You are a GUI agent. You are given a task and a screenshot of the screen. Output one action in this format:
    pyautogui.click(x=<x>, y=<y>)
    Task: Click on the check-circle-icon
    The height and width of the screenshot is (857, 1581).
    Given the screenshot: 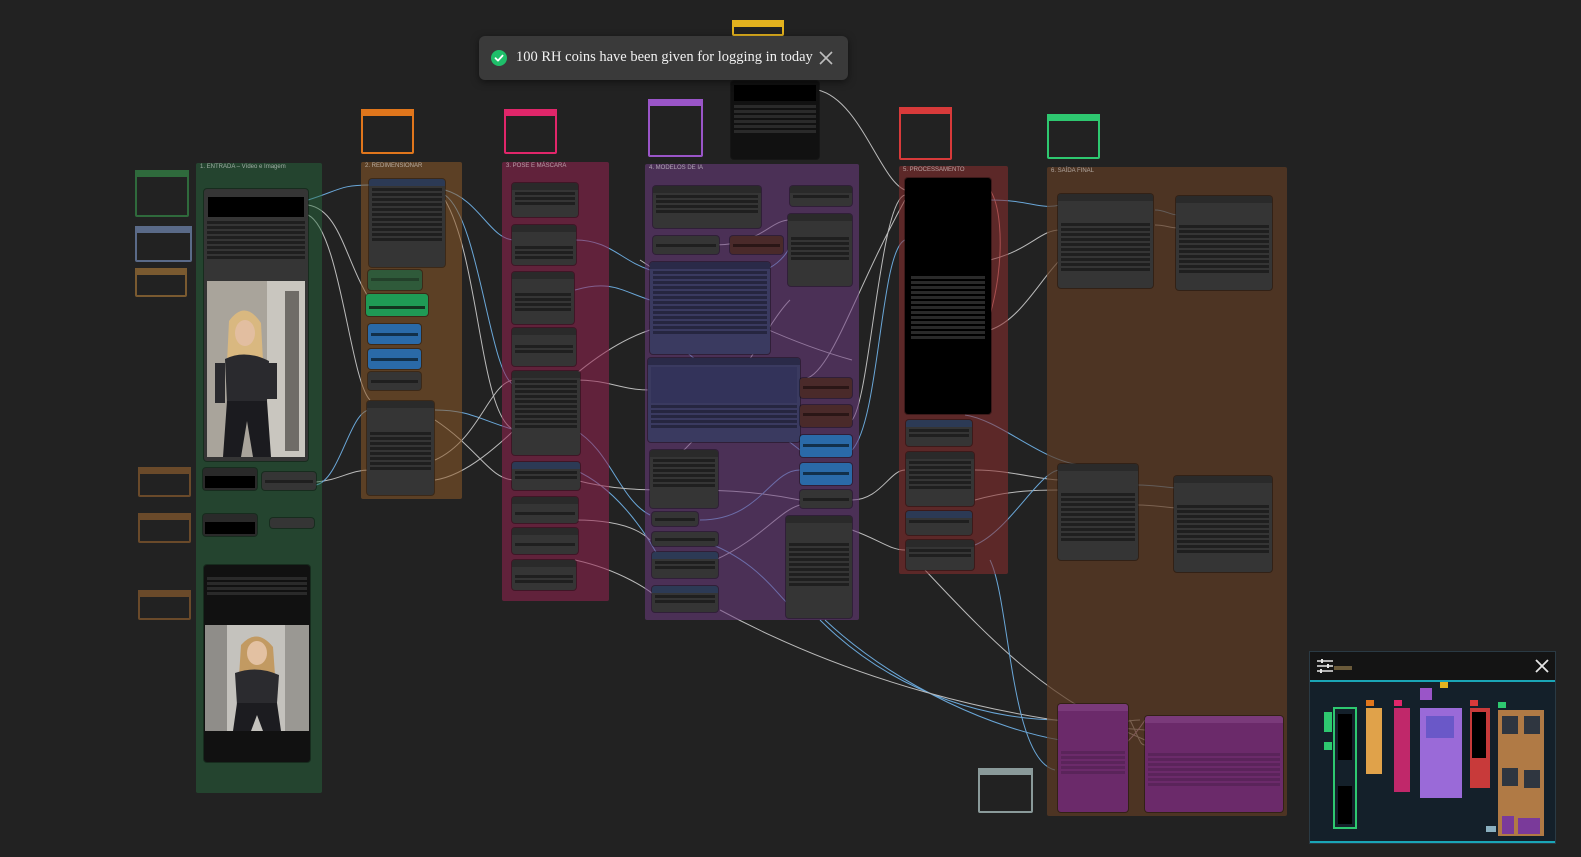 What is the action you would take?
    pyautogui.click(x=499, y=58)
    